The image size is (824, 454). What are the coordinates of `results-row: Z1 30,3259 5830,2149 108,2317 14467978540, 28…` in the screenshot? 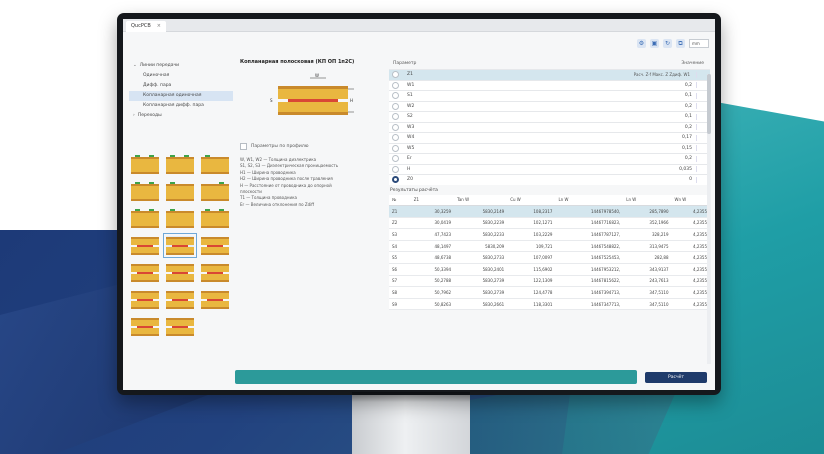 It's located at (549, 211).